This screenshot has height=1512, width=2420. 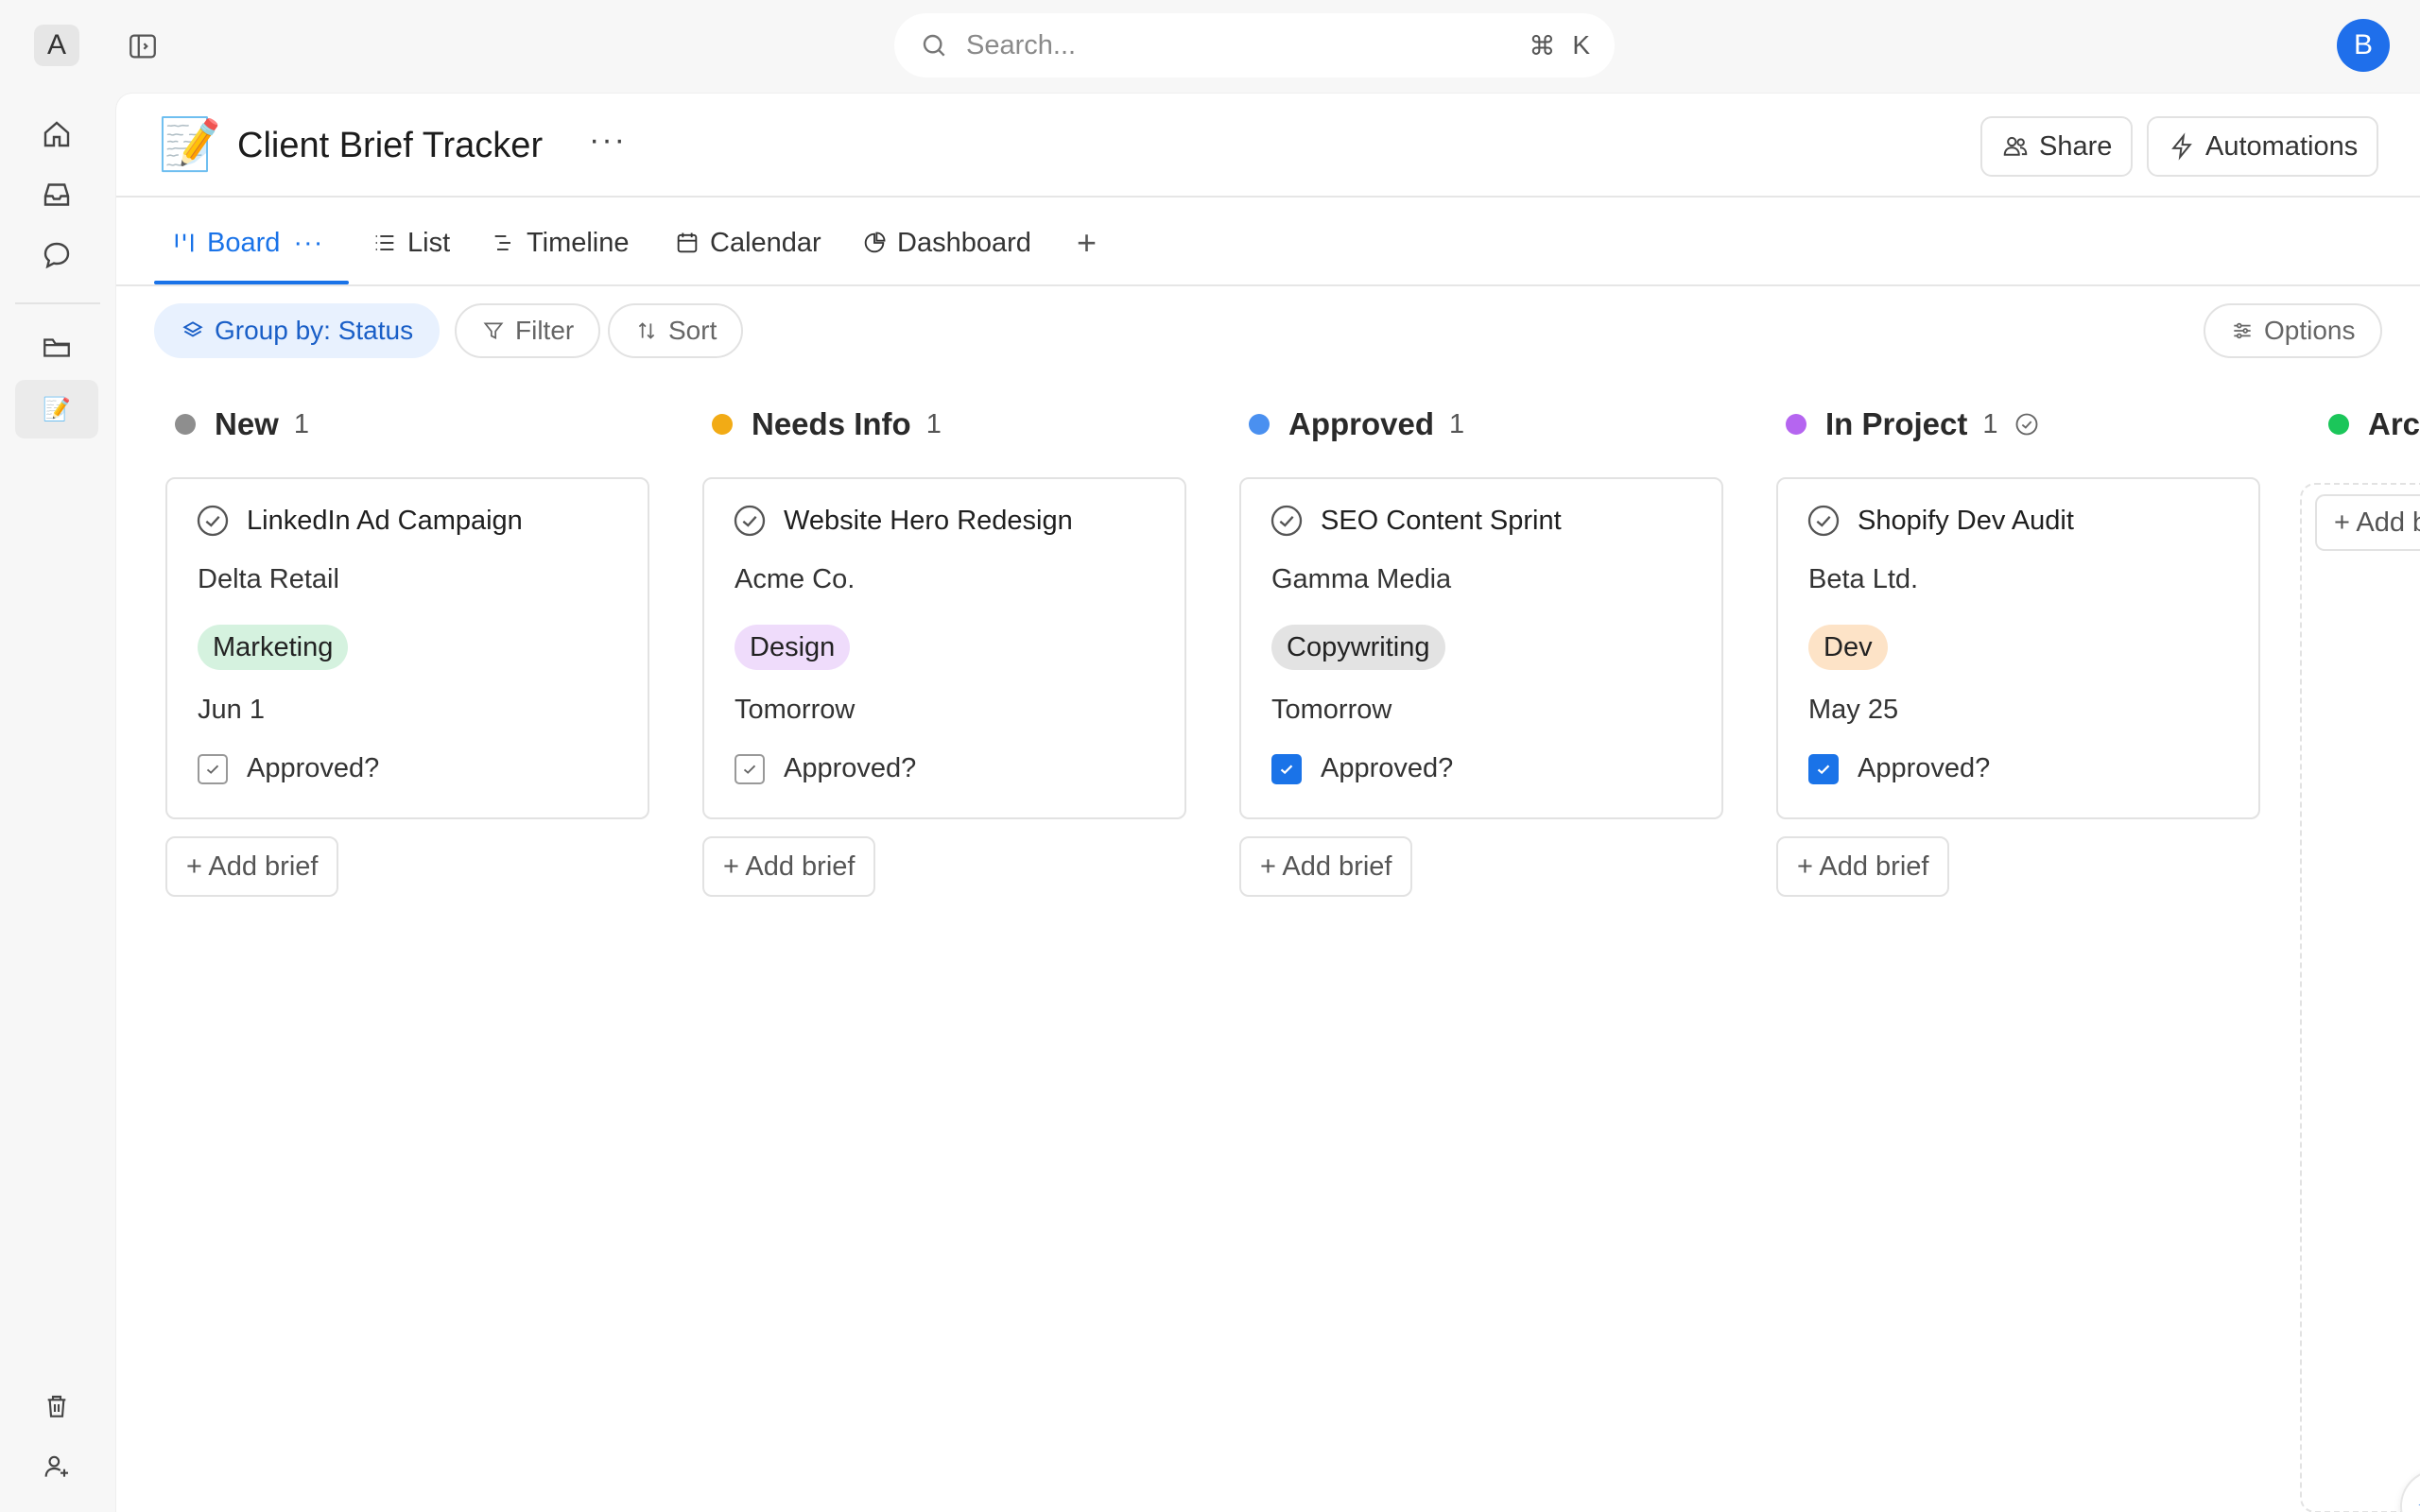 I want to click on add-user-icon, so click(x=57, y=1467).